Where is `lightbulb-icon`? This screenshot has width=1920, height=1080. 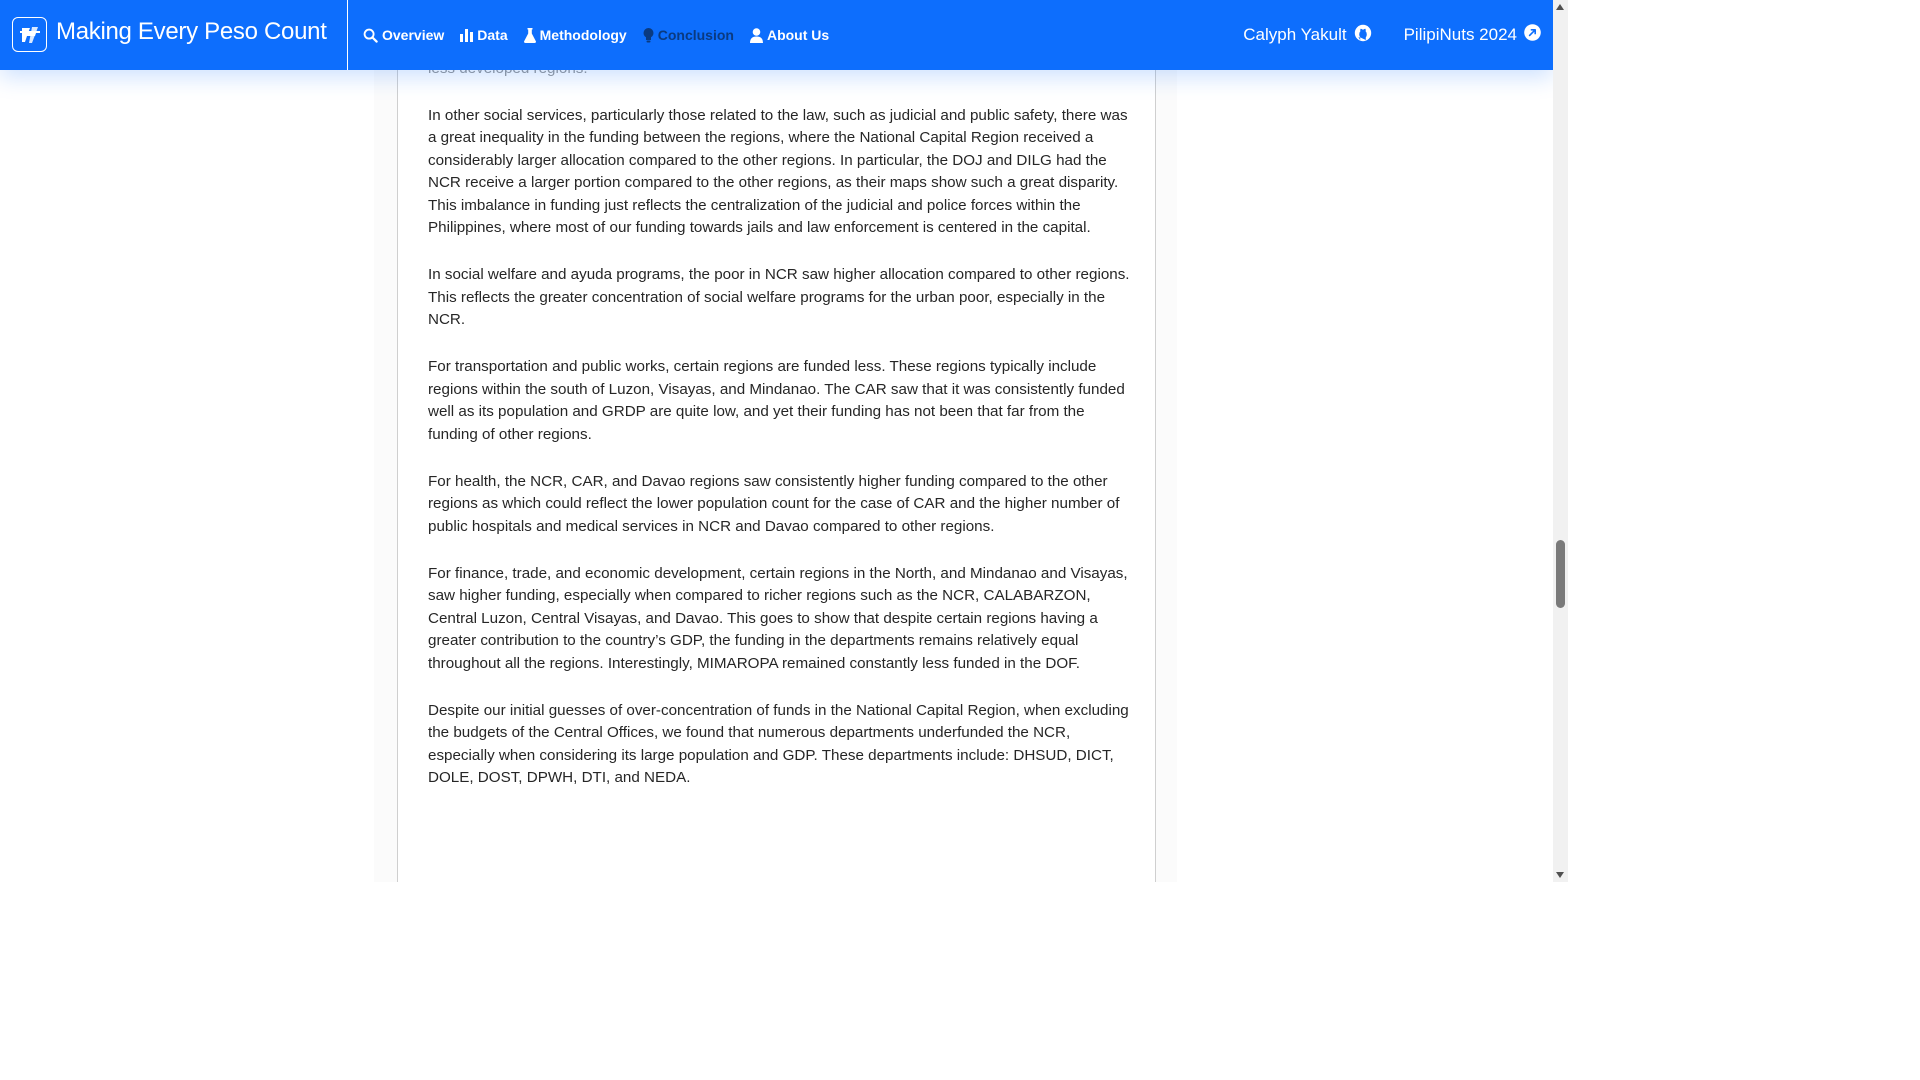 lightbulb-icon is located at coordinates (648, 35).